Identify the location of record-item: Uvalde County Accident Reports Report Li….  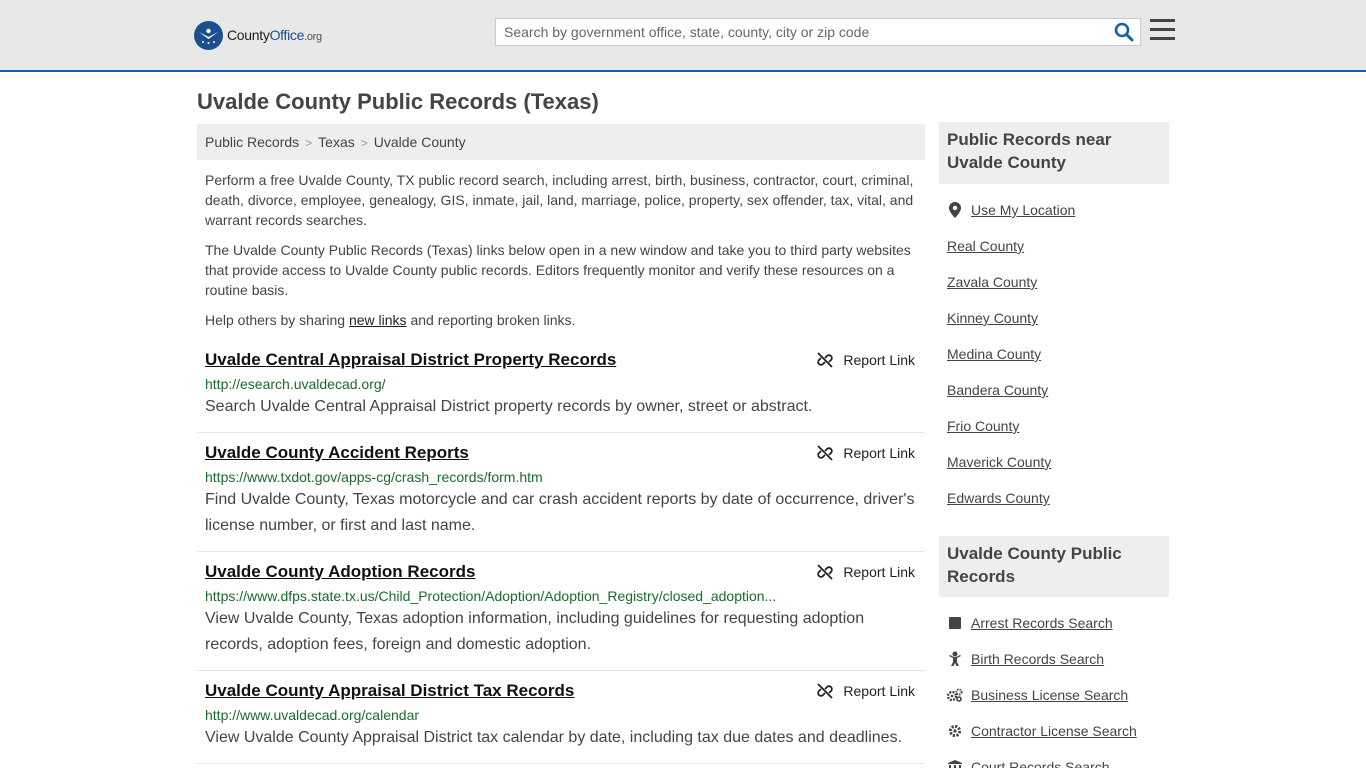
(561, 492).